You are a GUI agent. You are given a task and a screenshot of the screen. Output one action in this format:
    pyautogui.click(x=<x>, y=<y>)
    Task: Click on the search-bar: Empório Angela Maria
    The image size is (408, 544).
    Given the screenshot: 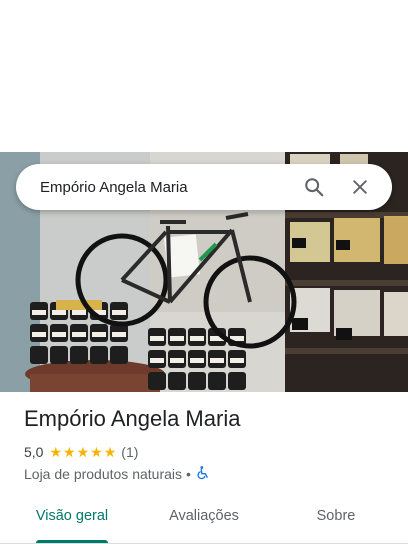 What is the action you would take?
    pyautogui.click(x=204, y=187)
    